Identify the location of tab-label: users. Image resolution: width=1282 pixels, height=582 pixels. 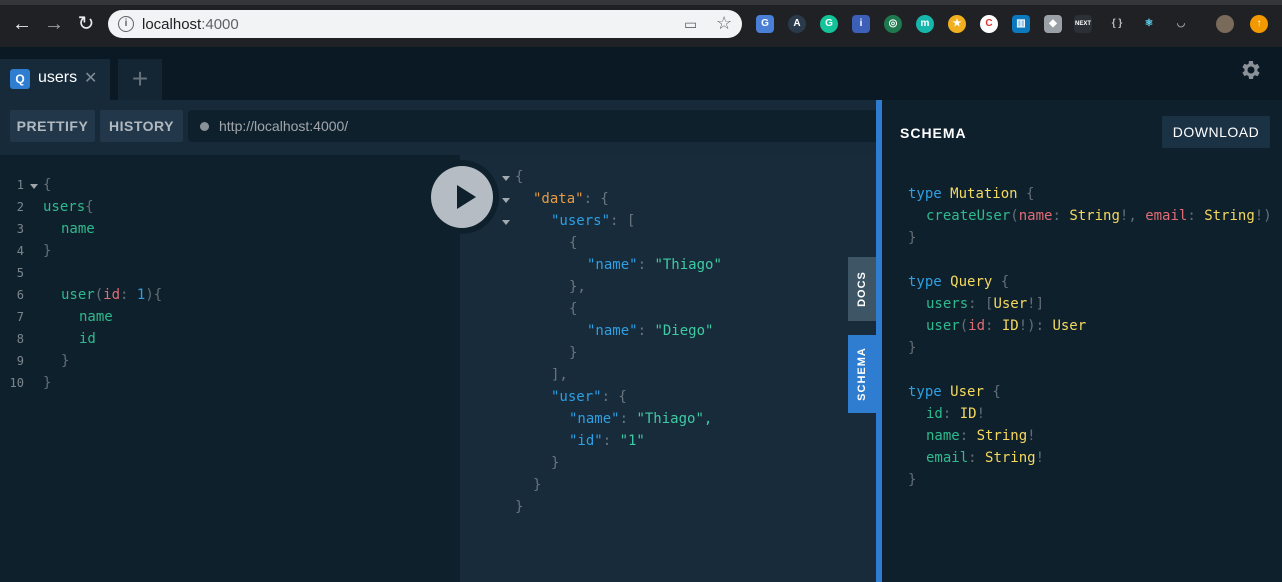
(58, 77).